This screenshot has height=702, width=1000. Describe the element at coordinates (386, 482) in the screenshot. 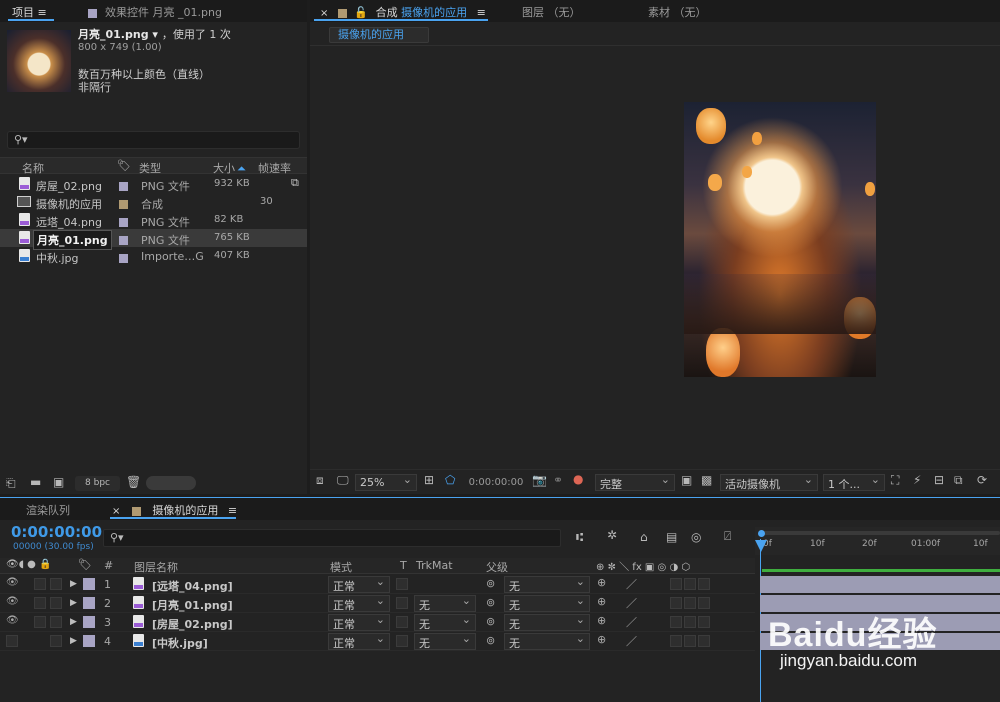

I see `zoom-select: 25%` at that location.